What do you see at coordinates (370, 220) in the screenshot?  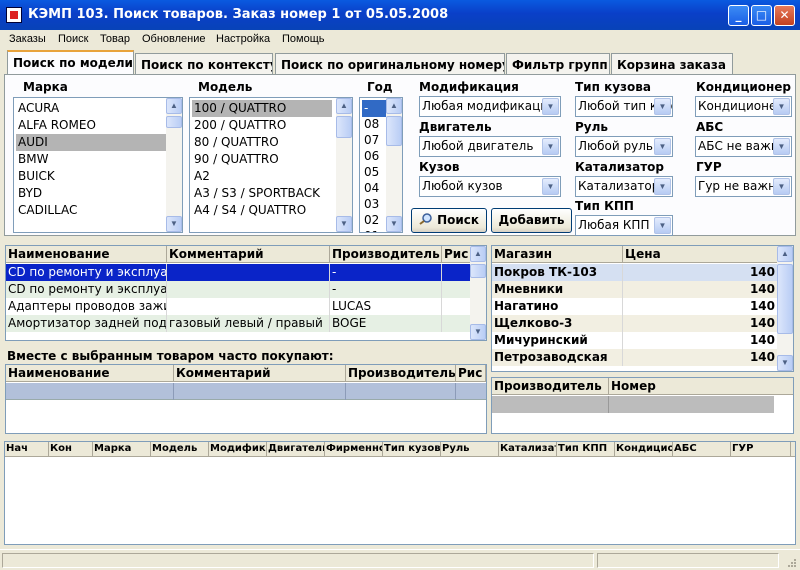 I see `list-item: 02` at bounding box center [370, 220].